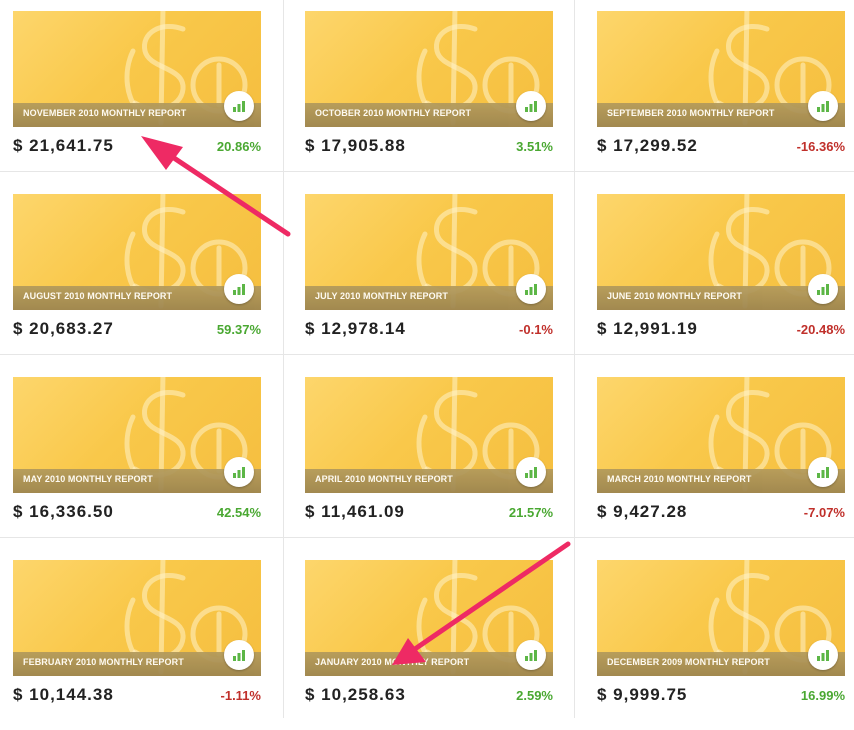  What do you see at coordinates (240, 695) in the screenshot?
I see `report-change-percent: -1.11%` at bounding box center [240, 695].